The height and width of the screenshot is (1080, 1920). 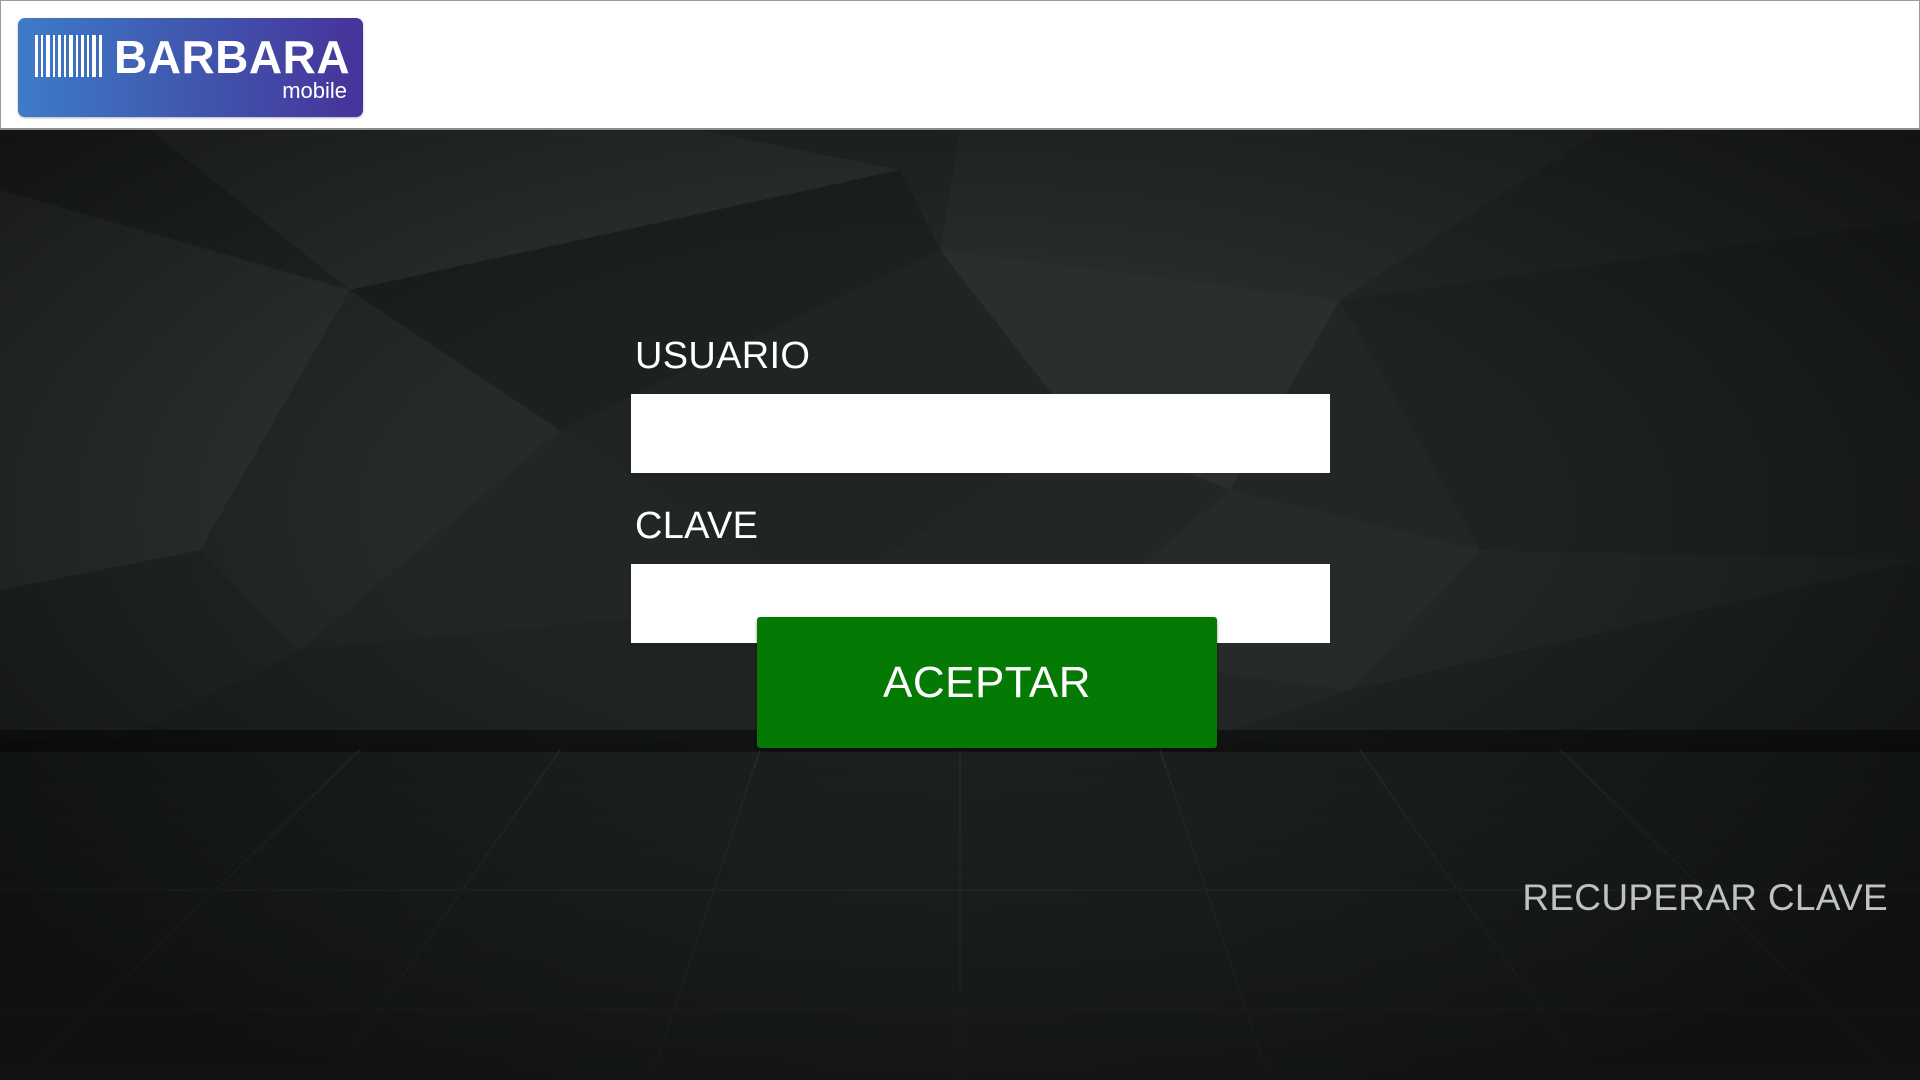 What do you see at coordinates (314, 90) in the screenshot?
I see `logo-subtitle: mobile` at bounding box center [314, 90].